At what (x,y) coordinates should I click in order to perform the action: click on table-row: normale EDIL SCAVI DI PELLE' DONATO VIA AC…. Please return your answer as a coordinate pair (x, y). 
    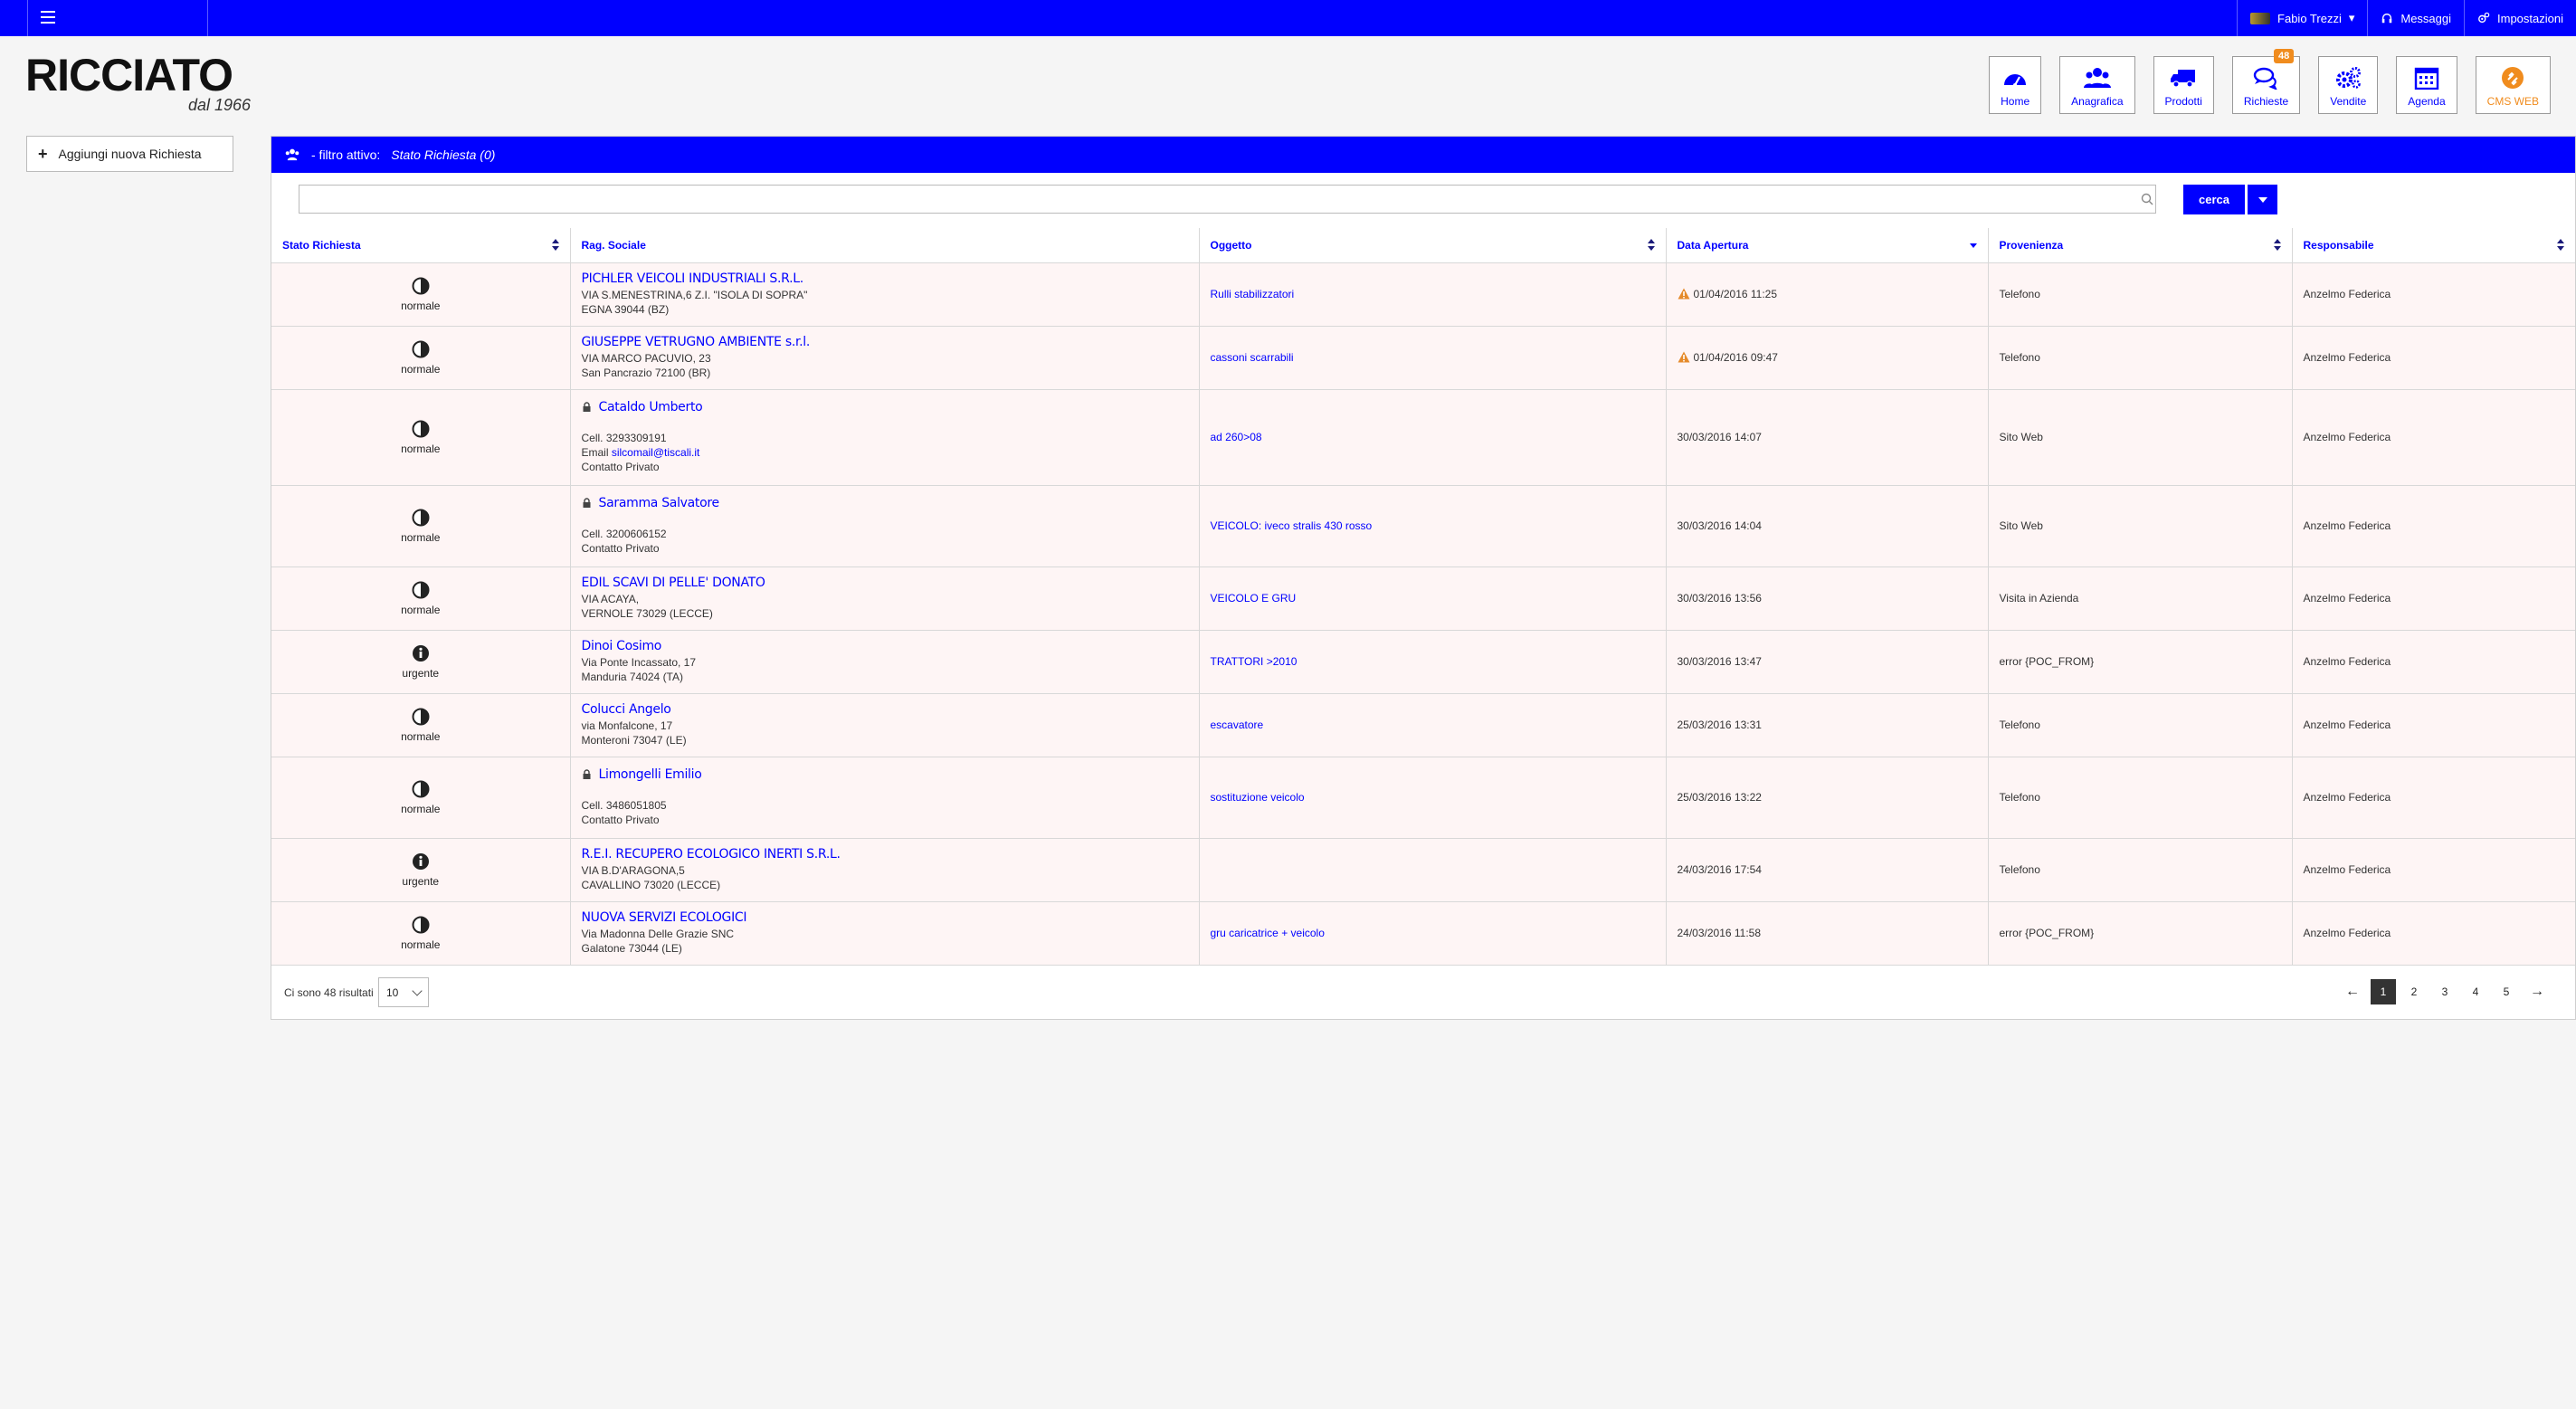
    Looking at the image, I should click on (1423, 598).